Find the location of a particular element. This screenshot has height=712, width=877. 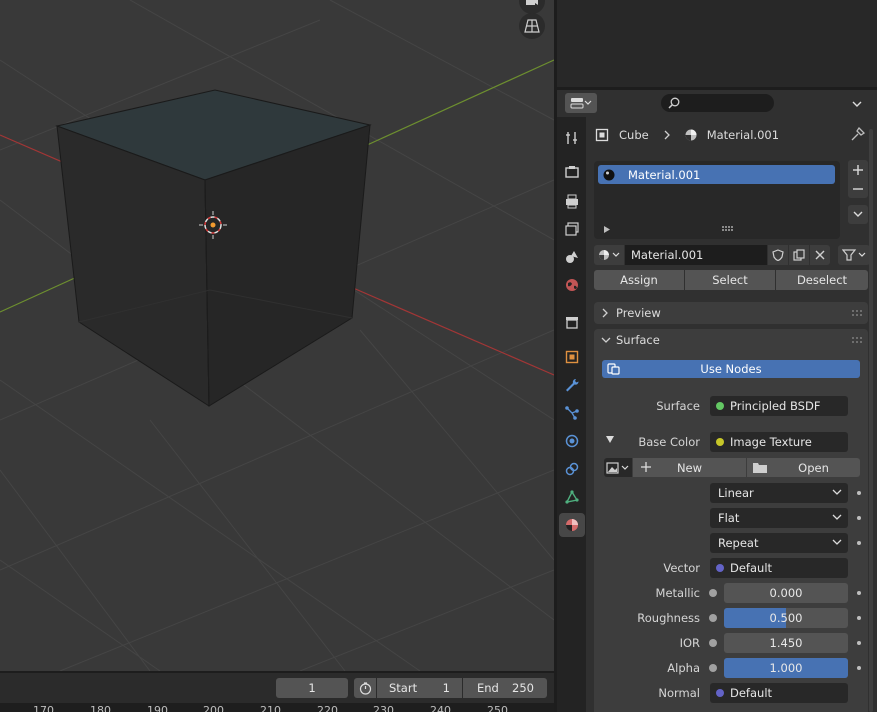

duplicate-material-button is located at coordinates (799, 255).